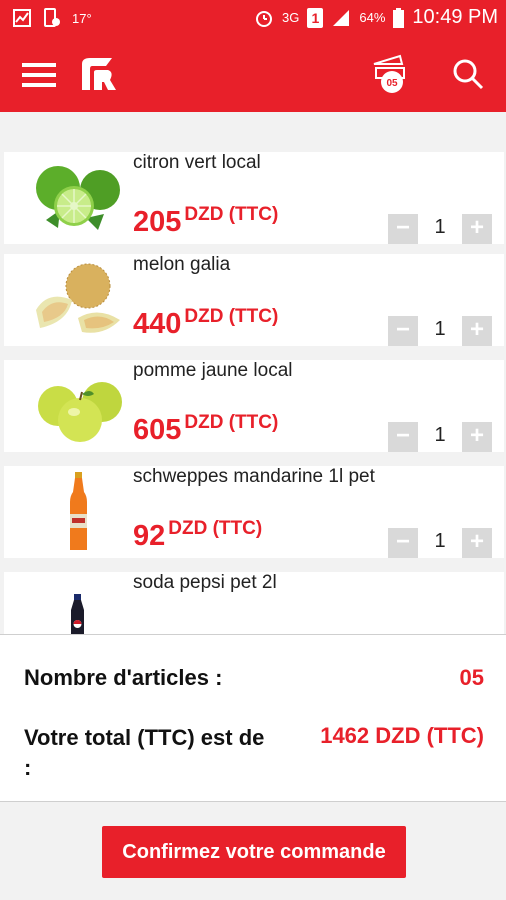 This screenshot has width=506, height=900. What do you see at coordinates (341, 17) in the screenshot?
I see `signal-icon` at bounding box center [341, 17].